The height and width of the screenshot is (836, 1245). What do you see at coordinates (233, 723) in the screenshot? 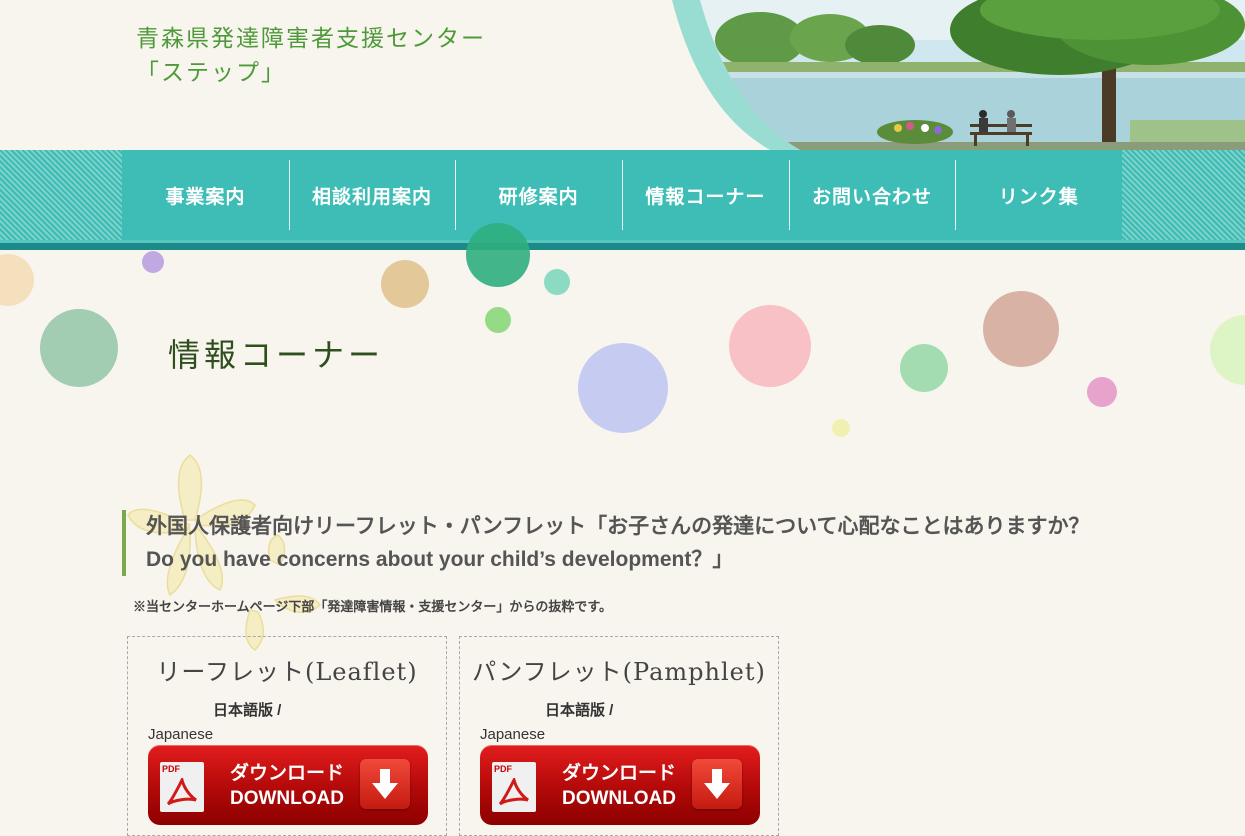
I see `leaflet-card-language: 日本語版 / Japanese` at bounding box center [233, 723].